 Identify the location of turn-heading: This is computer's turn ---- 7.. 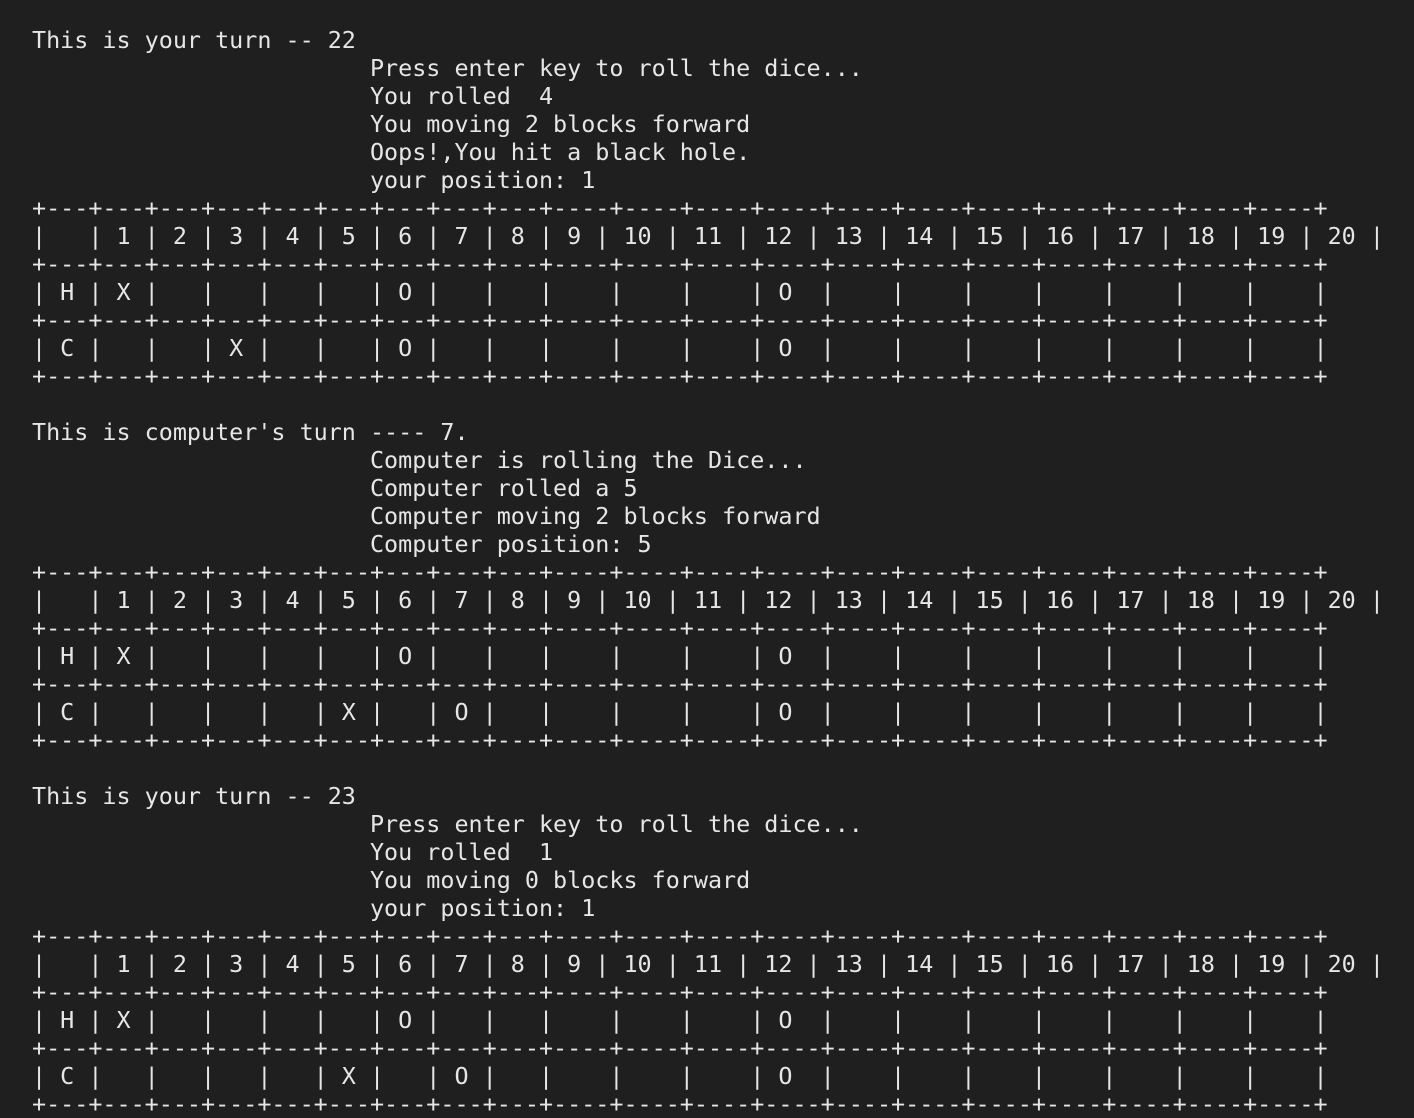
(250, 432).